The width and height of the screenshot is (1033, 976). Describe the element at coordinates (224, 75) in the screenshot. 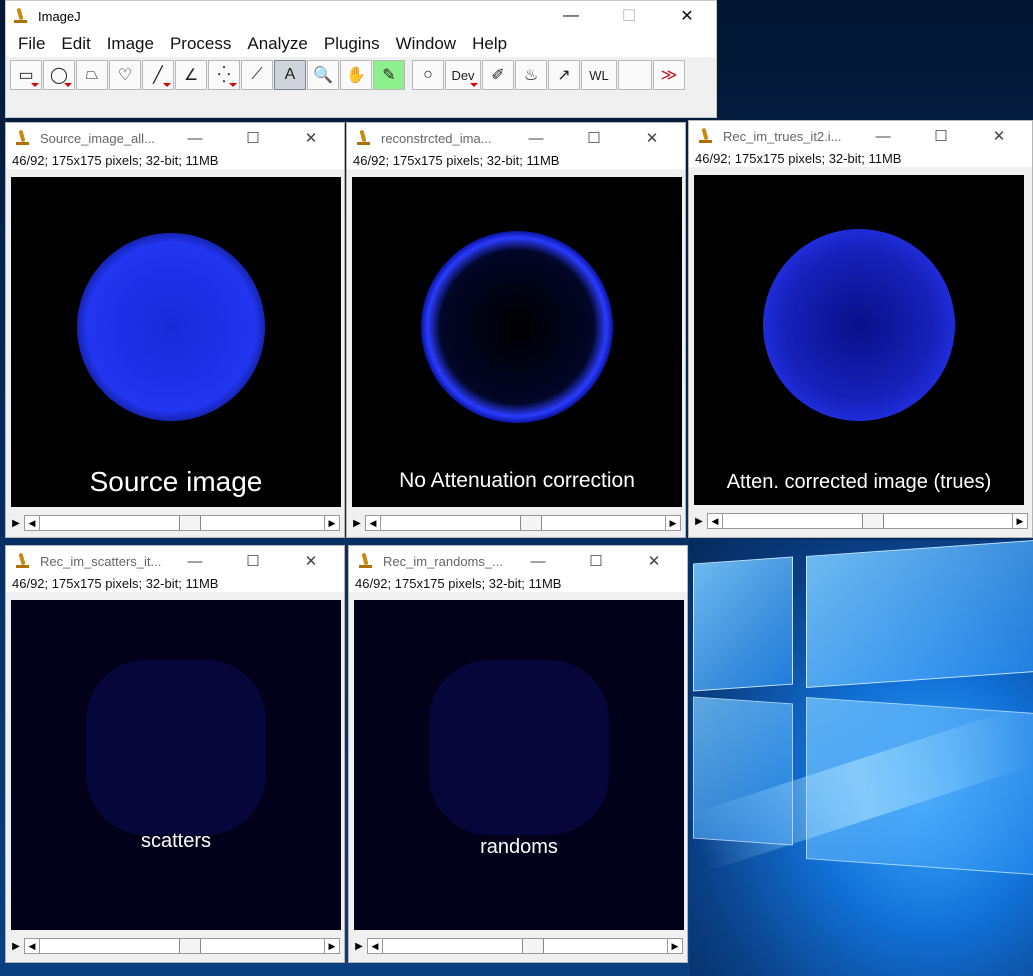

I see `point-tool: ⁛` at that location.